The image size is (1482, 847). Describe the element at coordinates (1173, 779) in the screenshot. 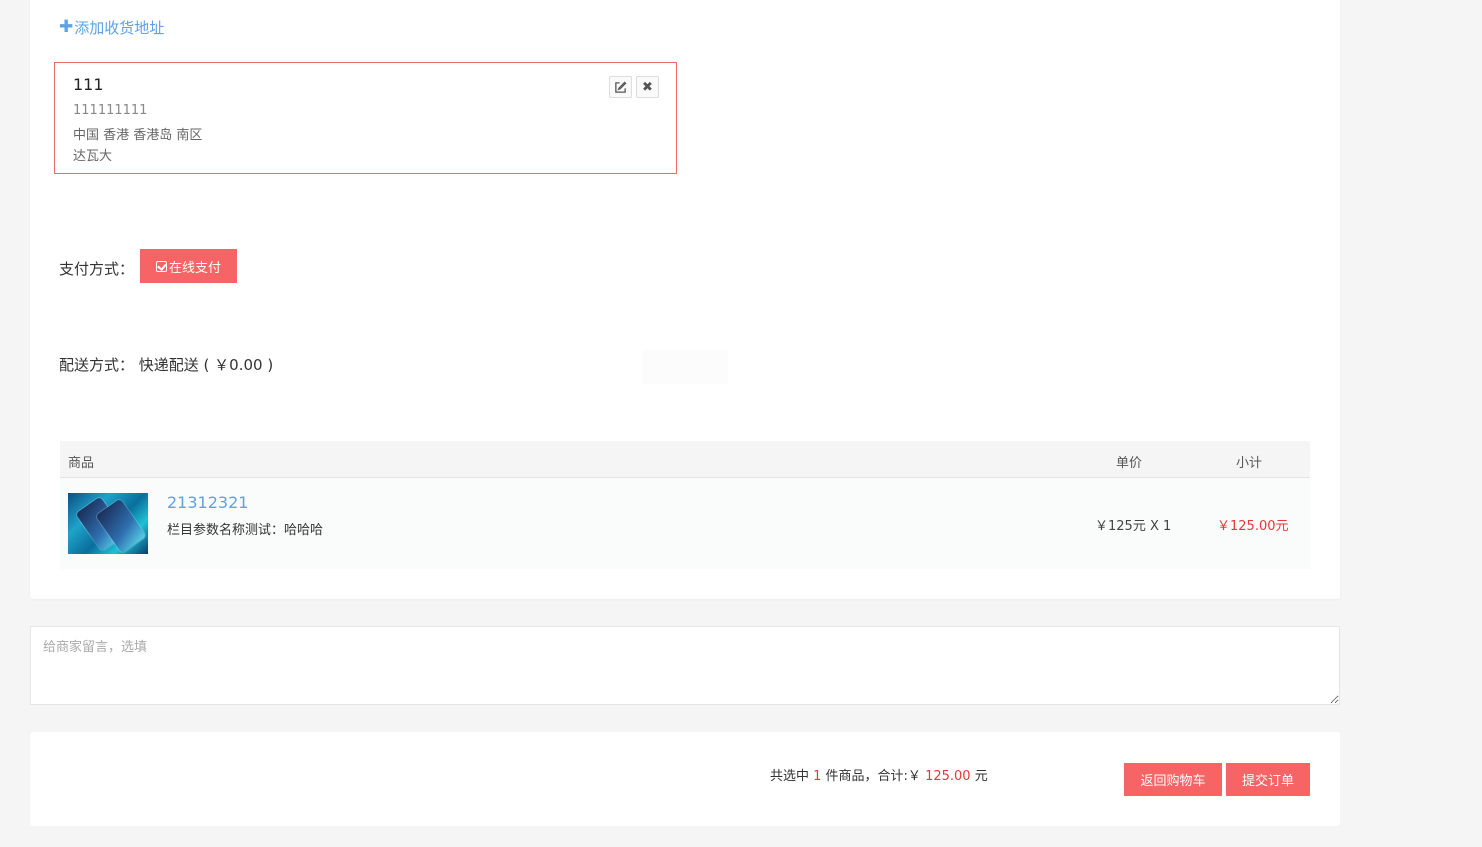

I see `back-to-cart-button: 返回购物车` at that location.